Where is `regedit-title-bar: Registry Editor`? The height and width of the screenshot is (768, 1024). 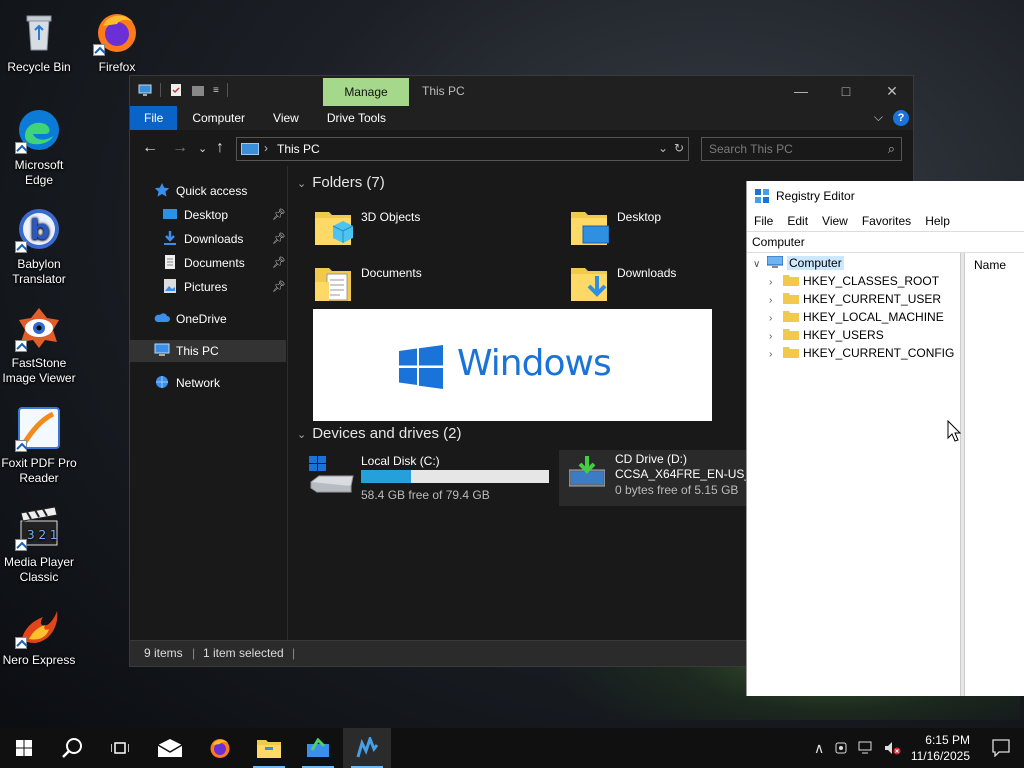
regedit-title-bar: Registry Editor is located at coordinates (885, 196).